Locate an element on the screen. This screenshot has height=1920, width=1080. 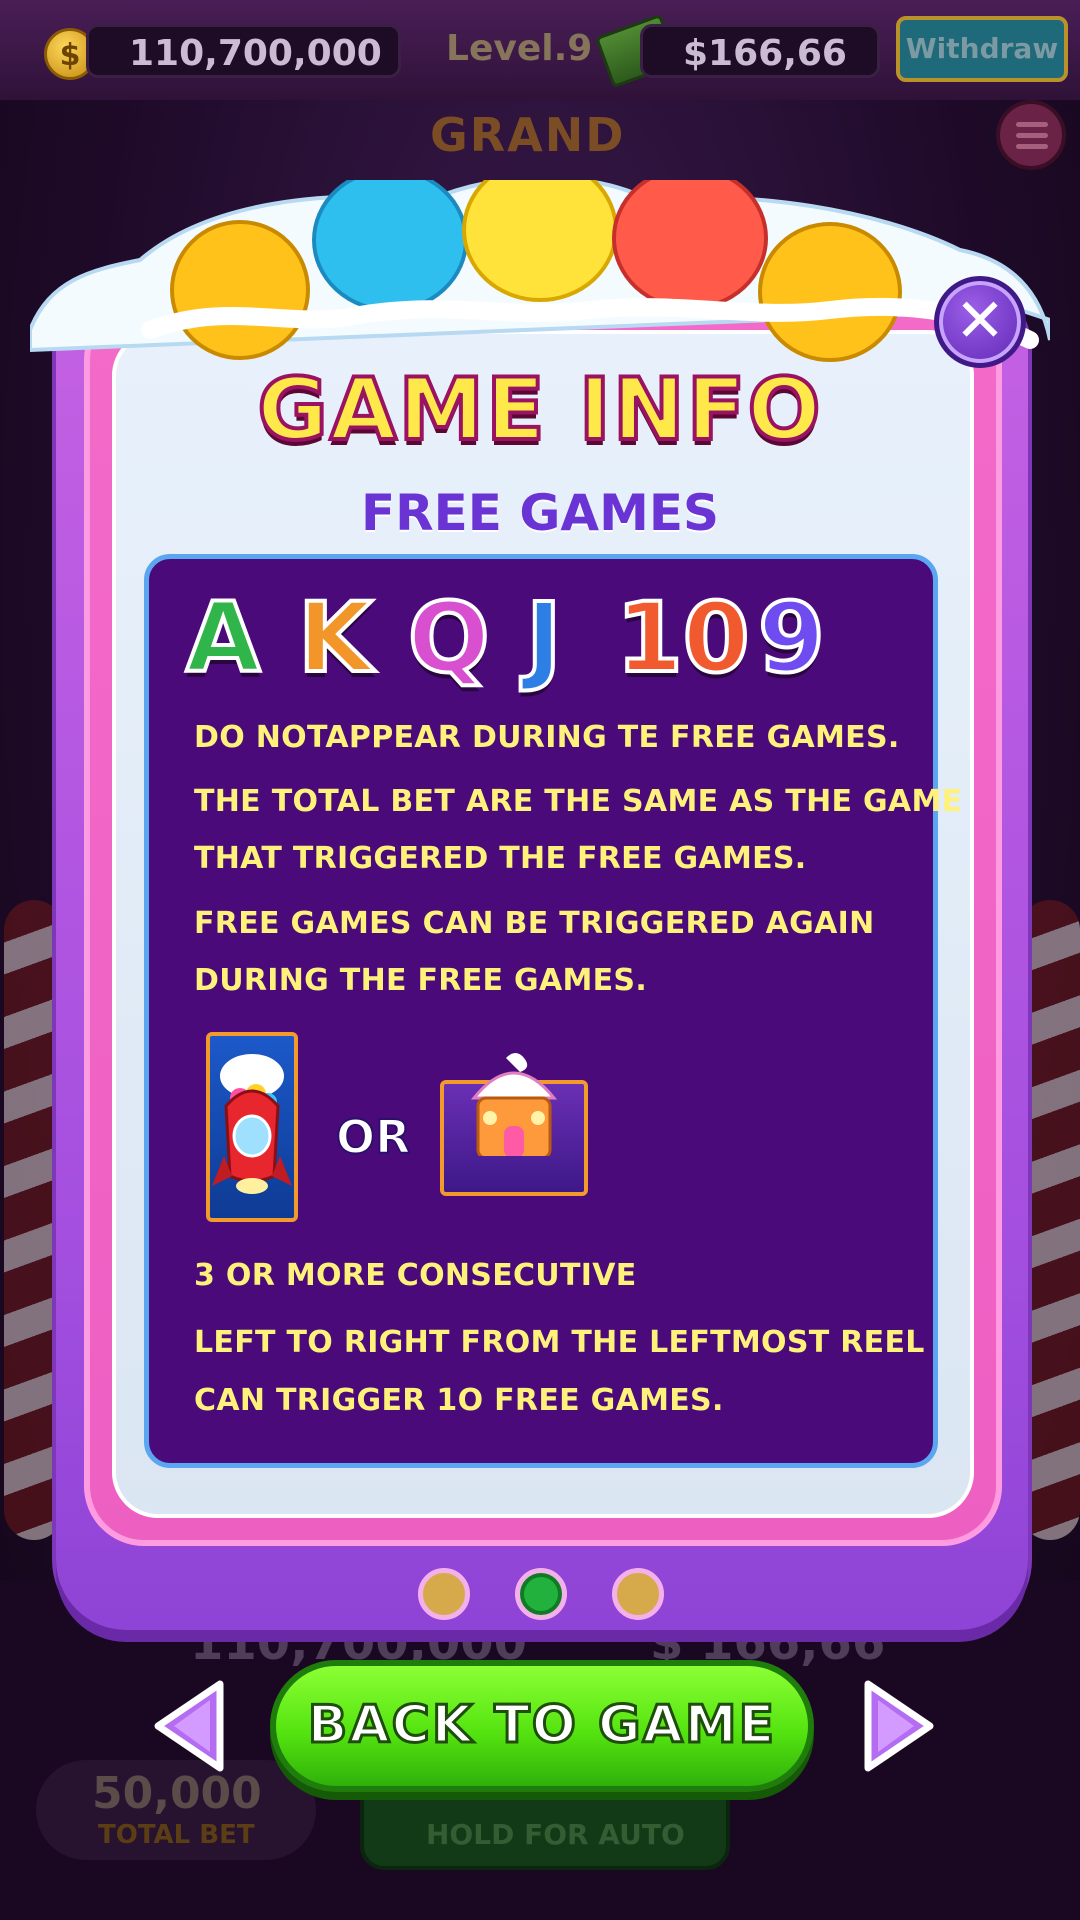
withdraw-button: Withdraw is located at coordinates (982, 49).